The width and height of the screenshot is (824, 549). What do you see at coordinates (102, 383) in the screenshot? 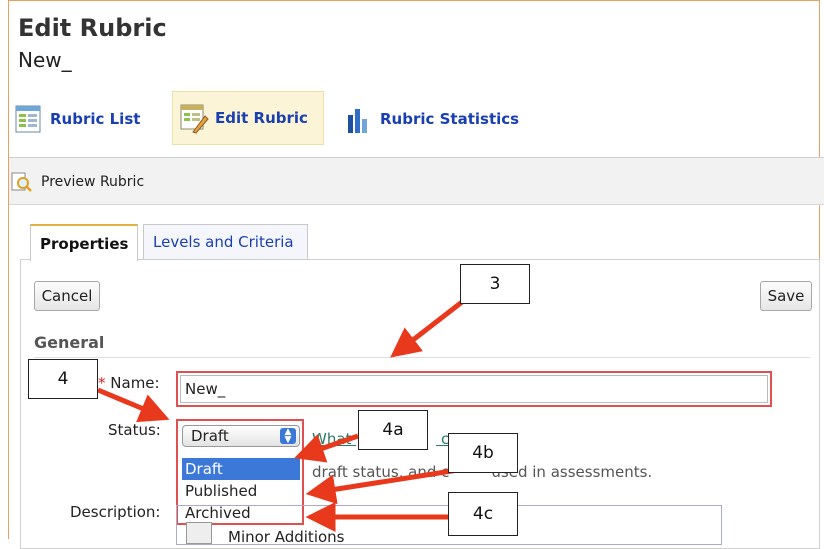
I see `required-marker: *` at bounding box center [102, 383].